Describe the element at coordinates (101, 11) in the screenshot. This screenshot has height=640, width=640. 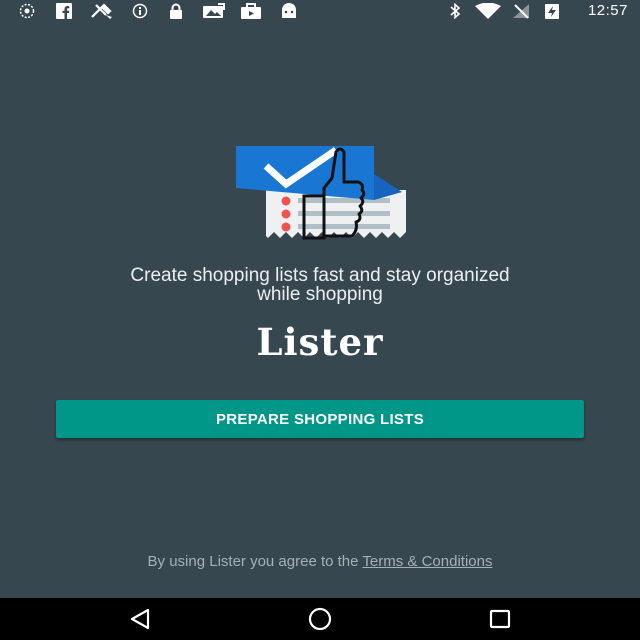
I see `tools-icon` at that location.